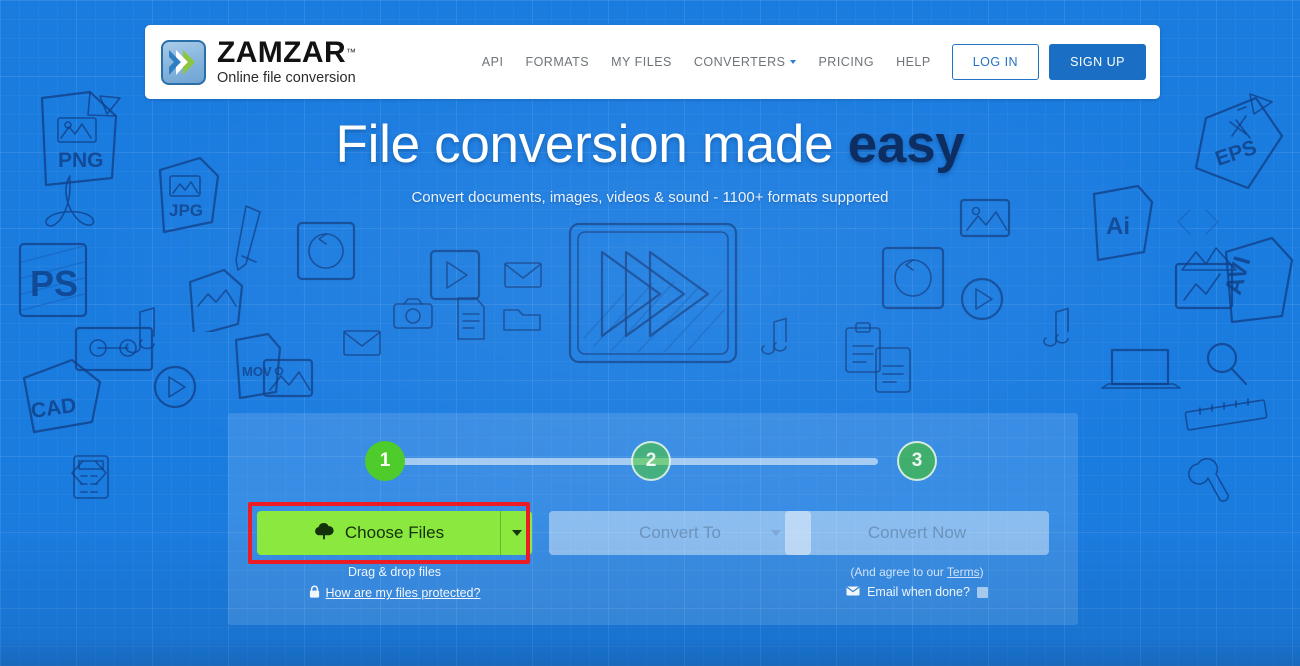 The height and width of the screenshot is (666, 1300). Describe the element at coordinates (248, 238) in the screenshot. I see `doodle-pencil-icon` at that location.